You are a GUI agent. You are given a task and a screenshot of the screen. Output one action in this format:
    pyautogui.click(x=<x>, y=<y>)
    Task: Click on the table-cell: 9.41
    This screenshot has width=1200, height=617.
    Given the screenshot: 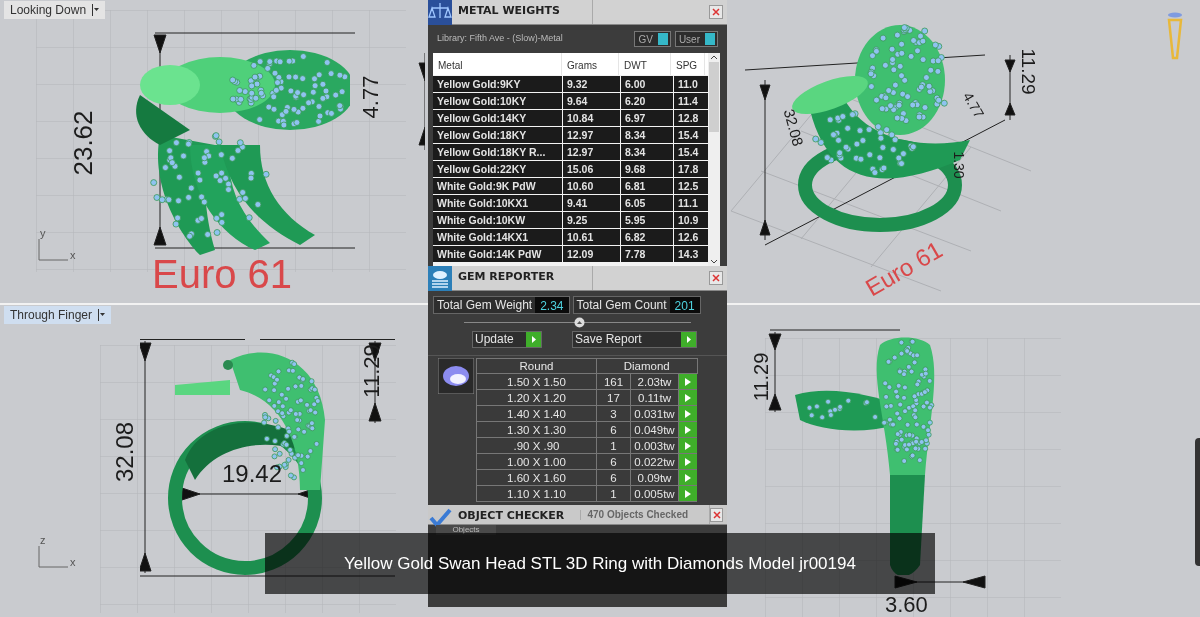 What is the action you would take?
    pyautogui.click(x=591, y=203)
    